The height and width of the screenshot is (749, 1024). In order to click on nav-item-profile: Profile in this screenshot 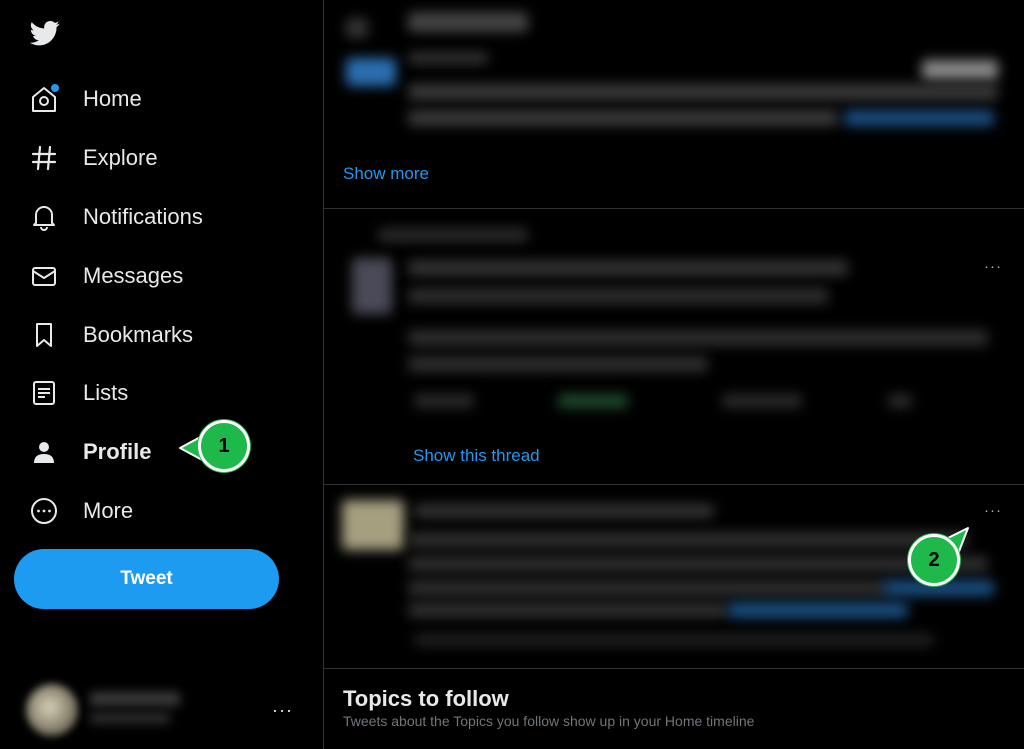, I will do `click(89, 452)`.